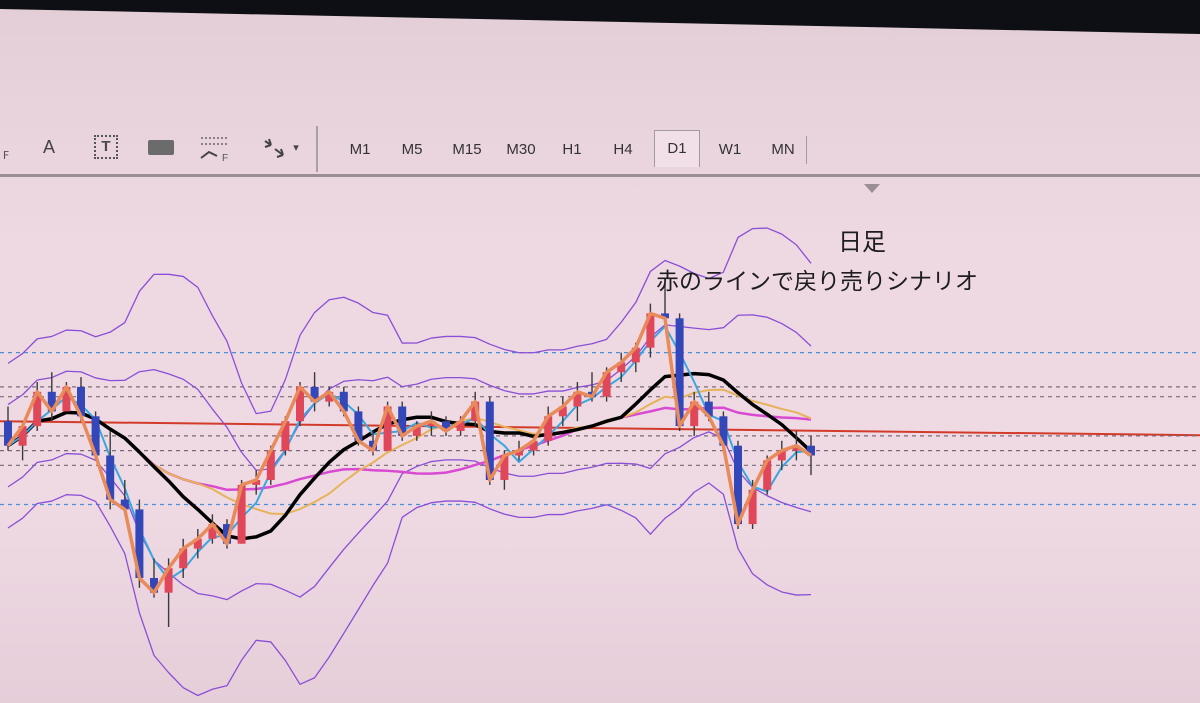 Image resolution: width=1200 pixels, height=703 pixels. I want to click on text-tool-button: A, so click(49, 147).